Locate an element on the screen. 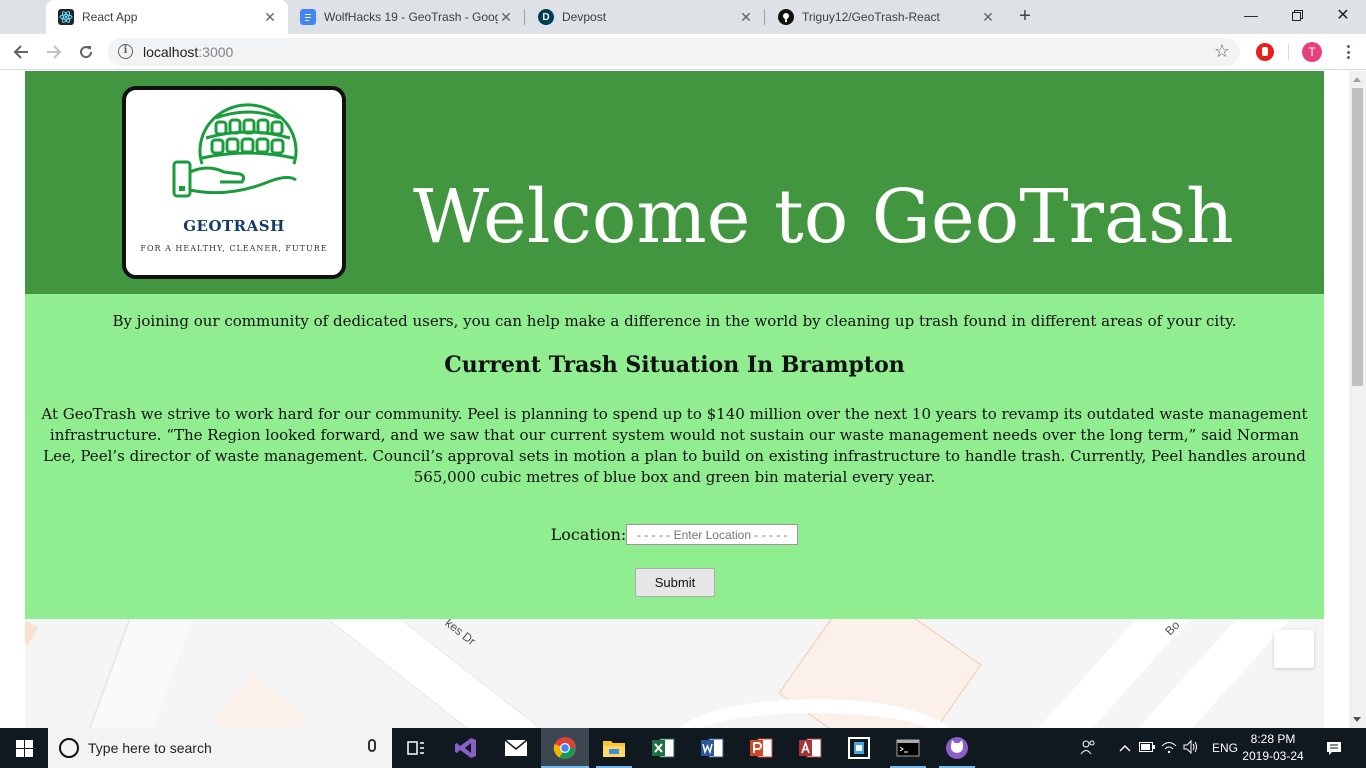  tab-react-app: React App ✕ is located at coordinates (167, 17).